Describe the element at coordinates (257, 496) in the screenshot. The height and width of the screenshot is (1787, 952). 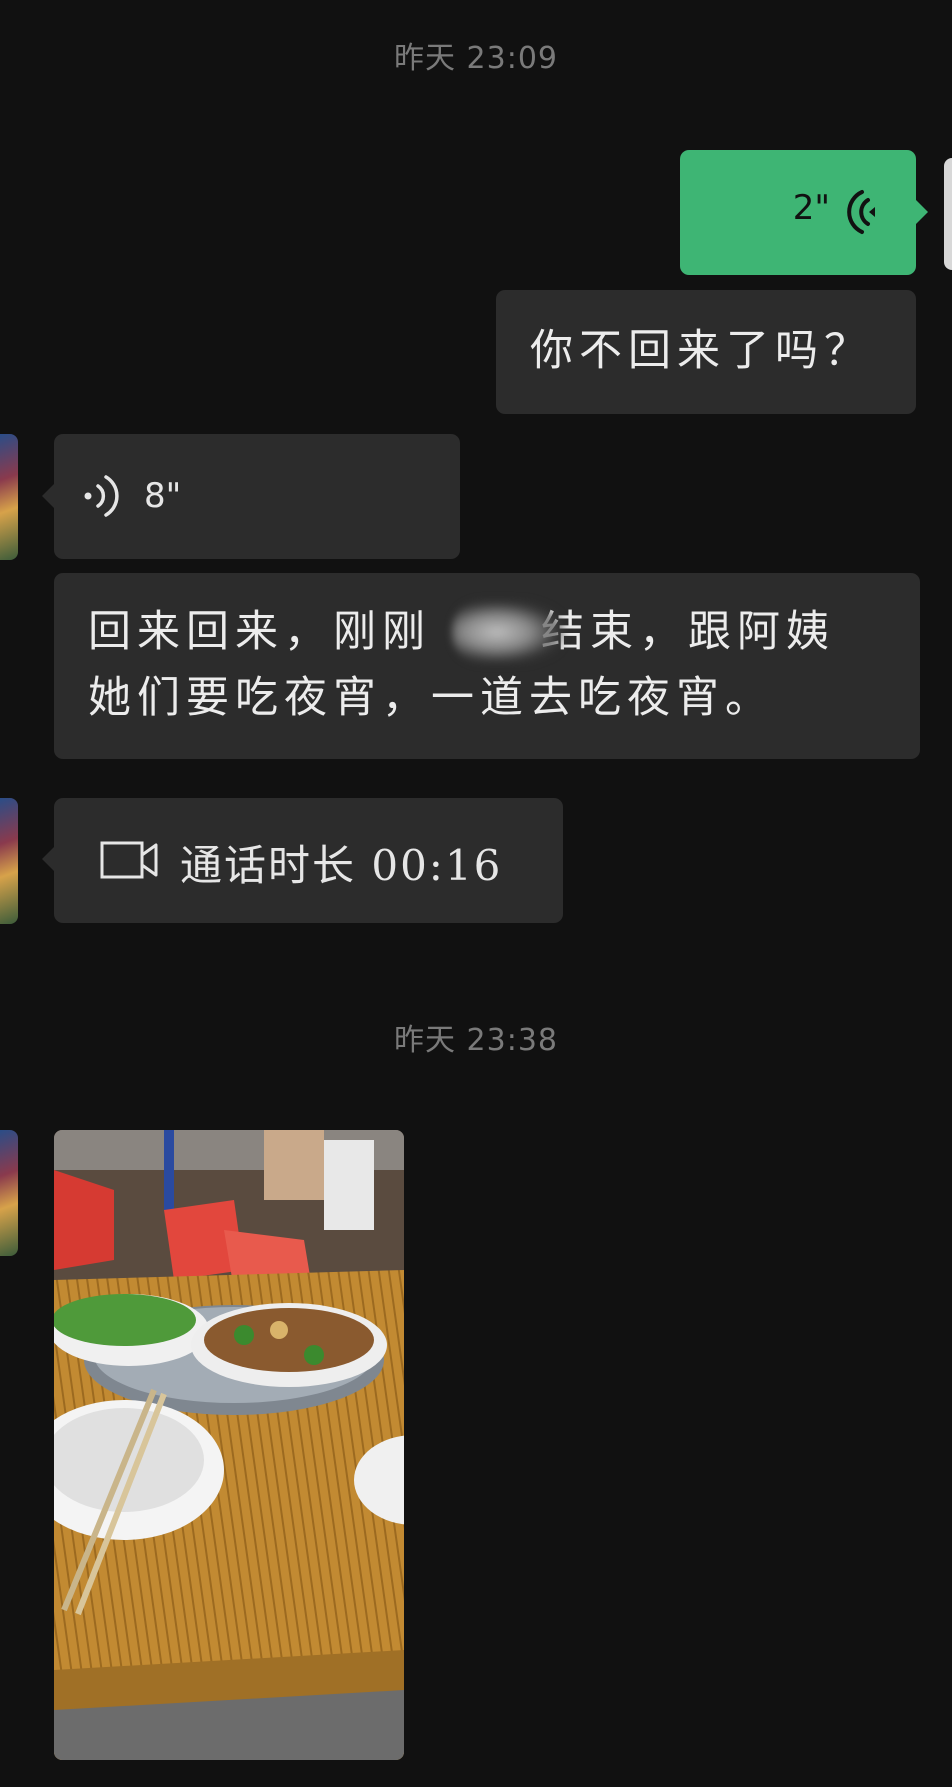
I see `incoming-voice-message: 8"` at that location.